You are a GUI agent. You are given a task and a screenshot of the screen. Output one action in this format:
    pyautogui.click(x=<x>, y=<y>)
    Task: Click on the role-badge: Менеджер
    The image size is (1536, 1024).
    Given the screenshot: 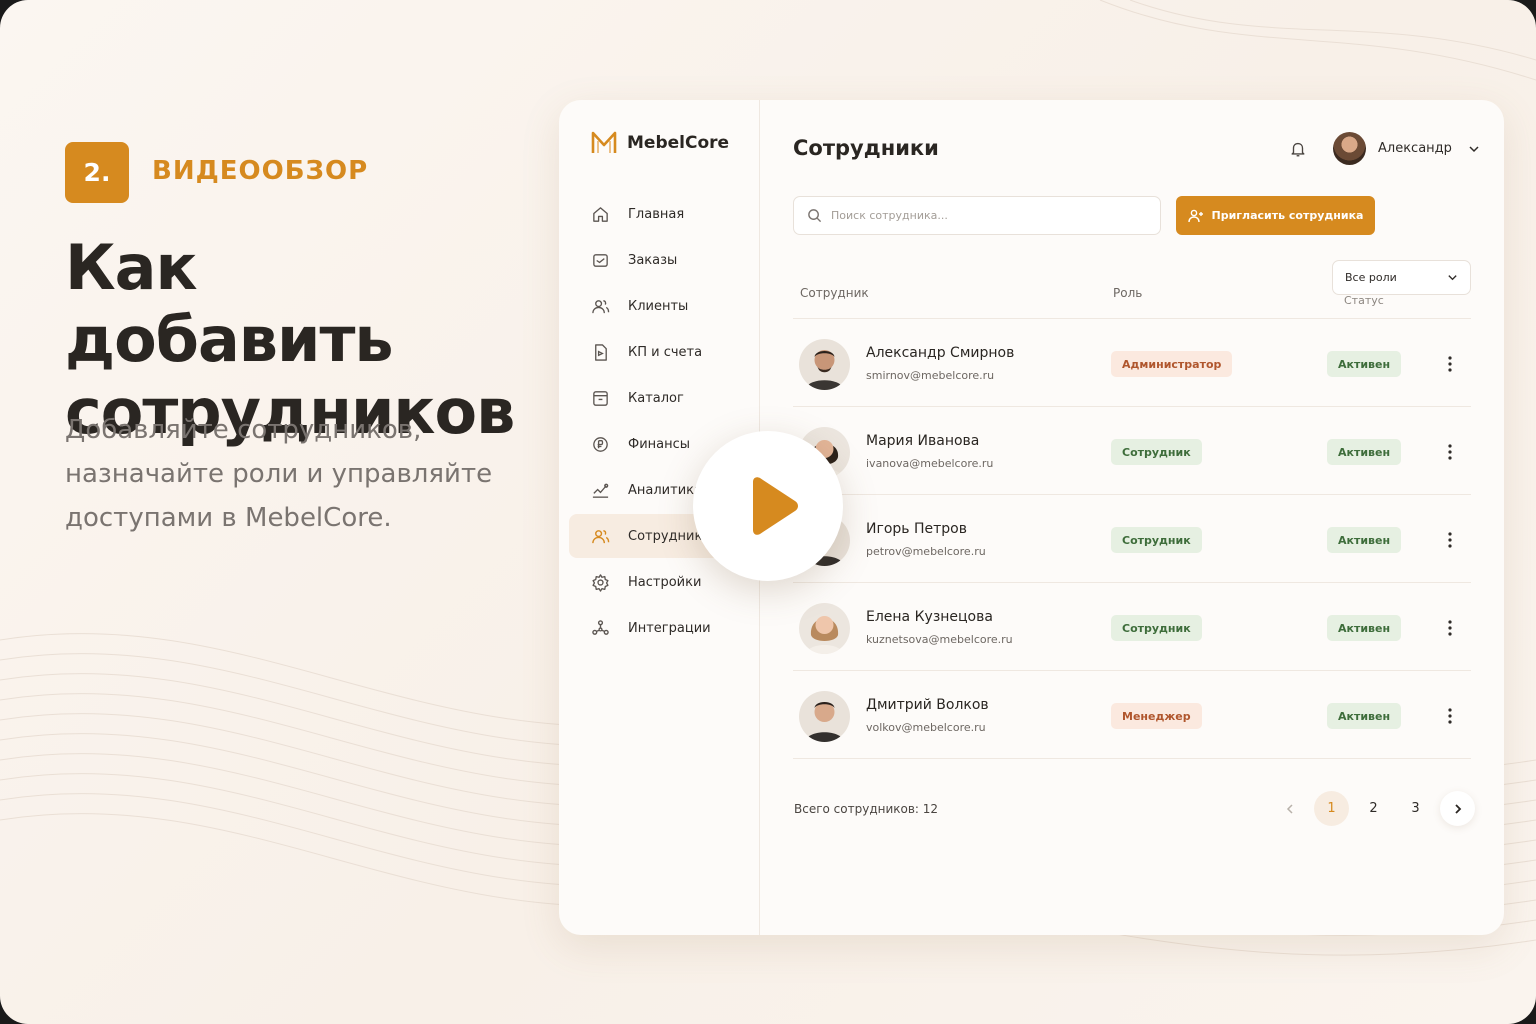 What is the action you would take?
    pyautogui.click(x=1156, y=716)
    